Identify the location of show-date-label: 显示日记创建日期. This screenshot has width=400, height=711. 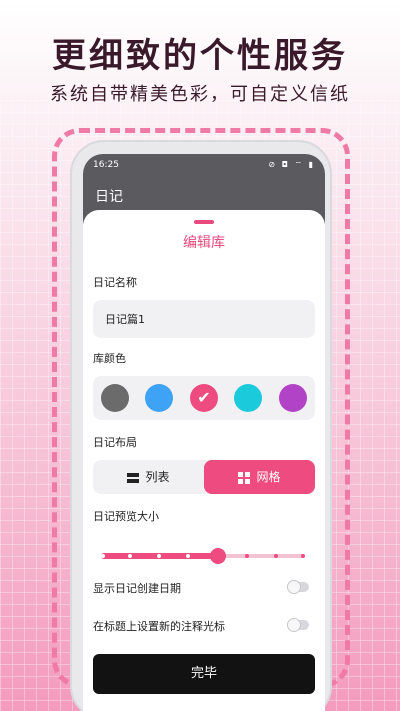
(137, 588).